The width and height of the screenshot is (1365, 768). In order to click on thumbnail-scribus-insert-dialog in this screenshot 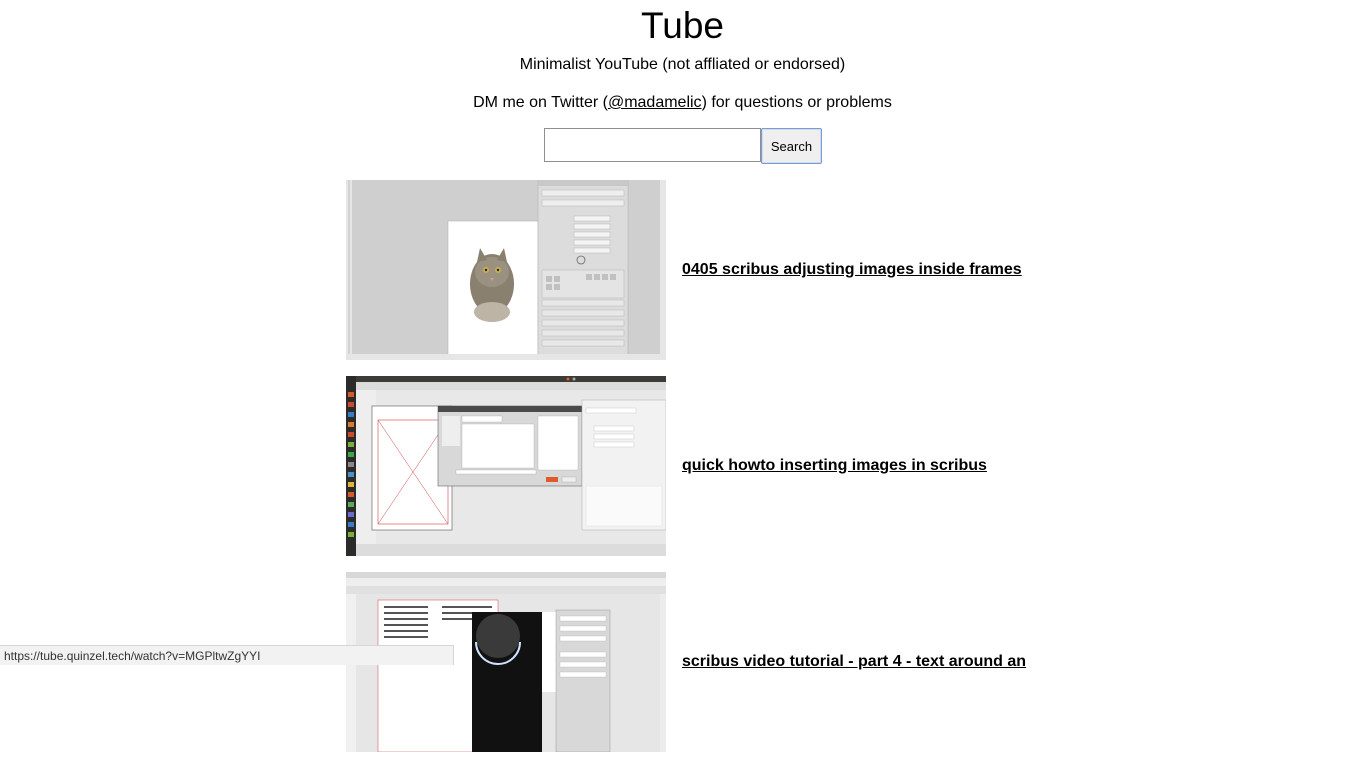, I will do `click(506, 466)`.